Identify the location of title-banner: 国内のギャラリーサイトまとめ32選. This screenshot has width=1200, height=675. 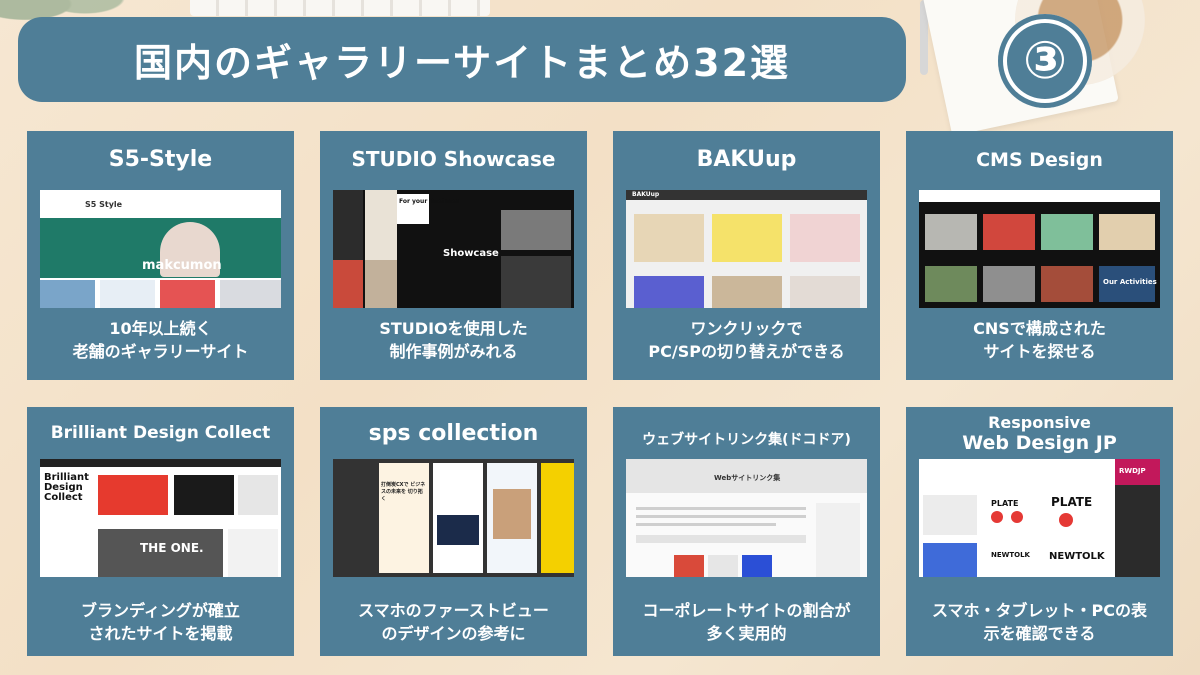
(462, 59).